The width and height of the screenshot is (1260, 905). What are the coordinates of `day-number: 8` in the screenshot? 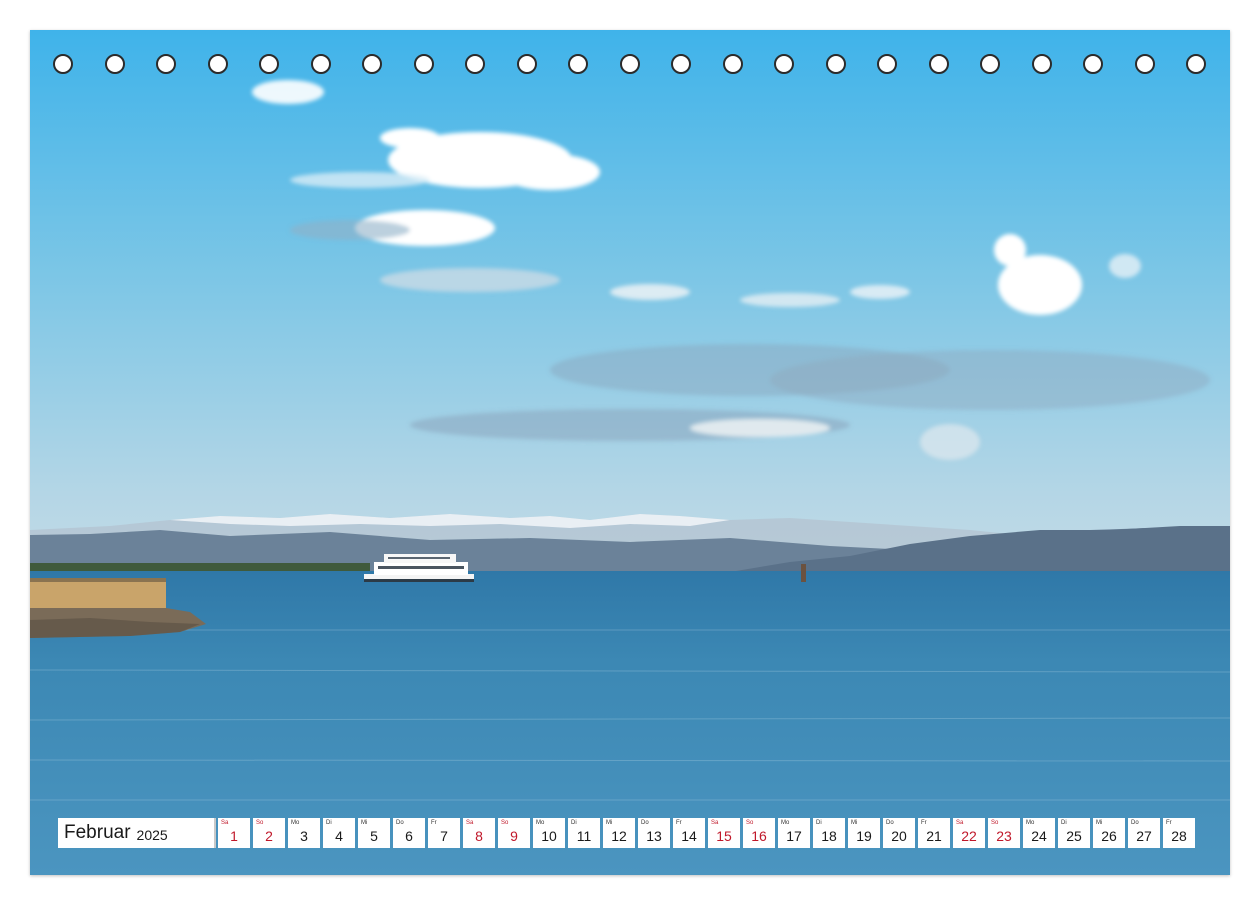 It's located at (479, 836).